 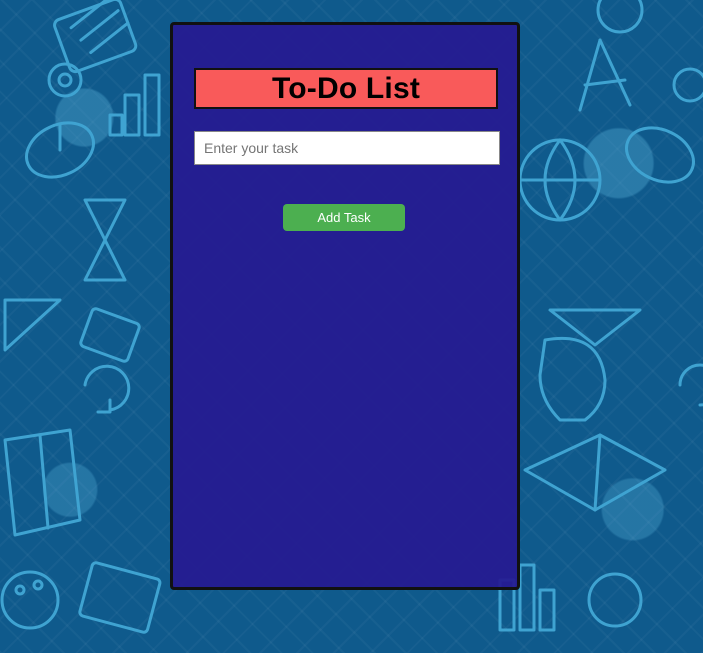 I want to click on palette-icon, so click(x=30, y=600).